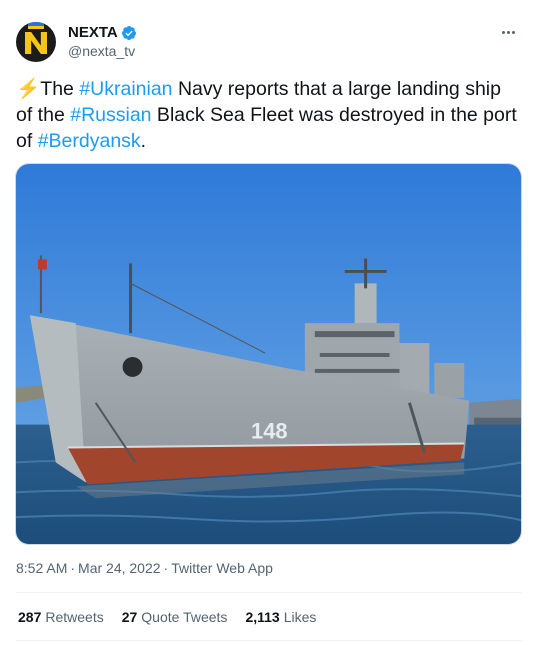  I want to click on retweets-label: Retweets, so click(74, 617).